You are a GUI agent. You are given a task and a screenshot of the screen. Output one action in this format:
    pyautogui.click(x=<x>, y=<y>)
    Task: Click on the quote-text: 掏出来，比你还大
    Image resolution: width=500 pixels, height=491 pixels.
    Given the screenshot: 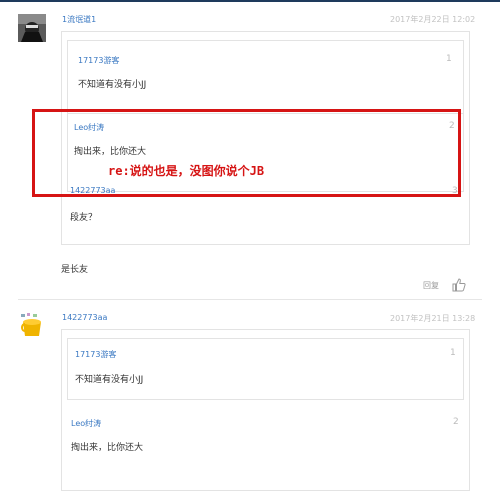 What is the action you would take?
    pyautogui.click(x=107, y=448)
    